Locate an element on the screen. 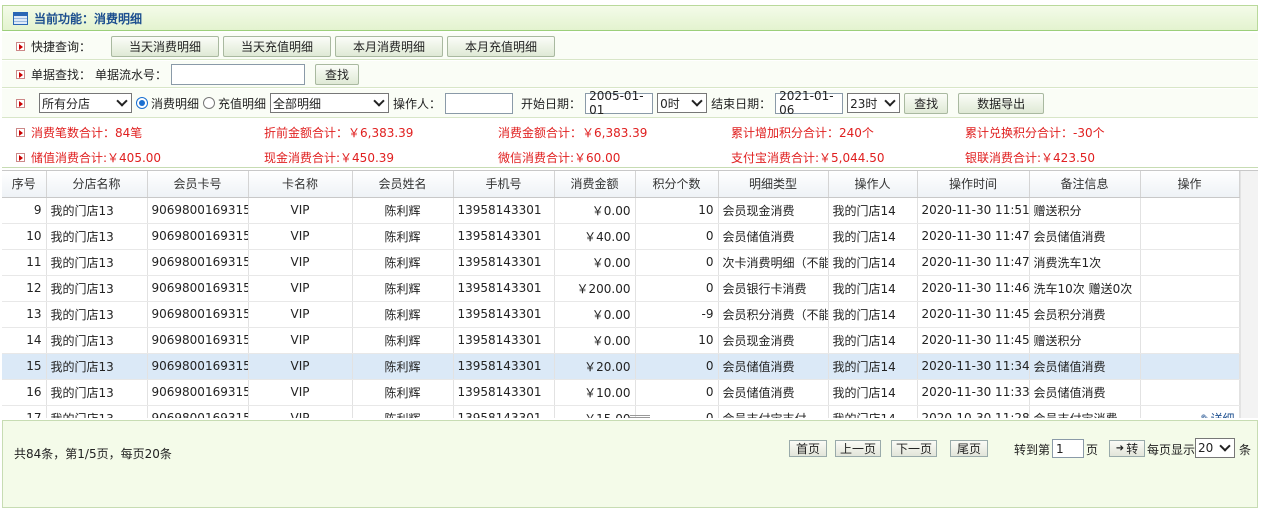 This screenshot has height=532, width=1261. col-header: 备注信息 is located at coordinates (1085, 184).